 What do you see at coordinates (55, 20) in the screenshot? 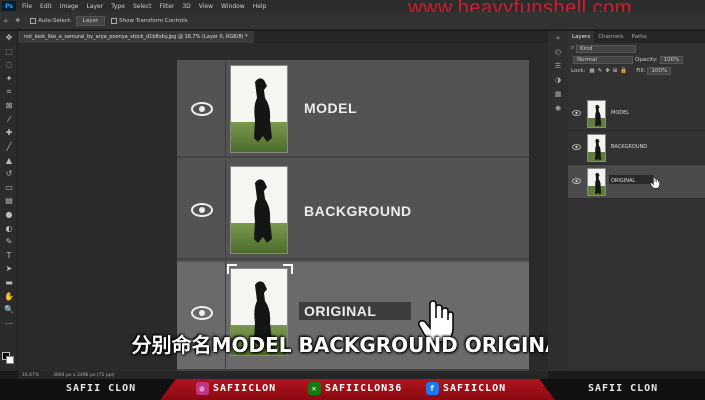
I see `auto-select-label: Auto-Select:` at bounding box center [55, 20].